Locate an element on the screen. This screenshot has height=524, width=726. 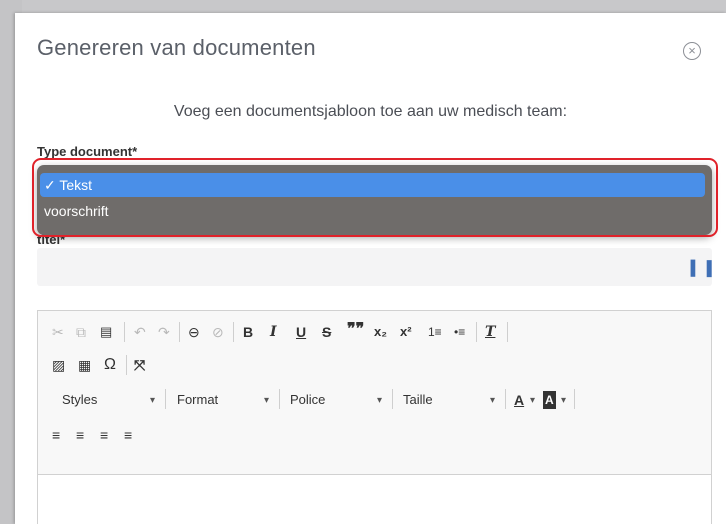
table-icon: ▦ is located at coordinates (84, 365).